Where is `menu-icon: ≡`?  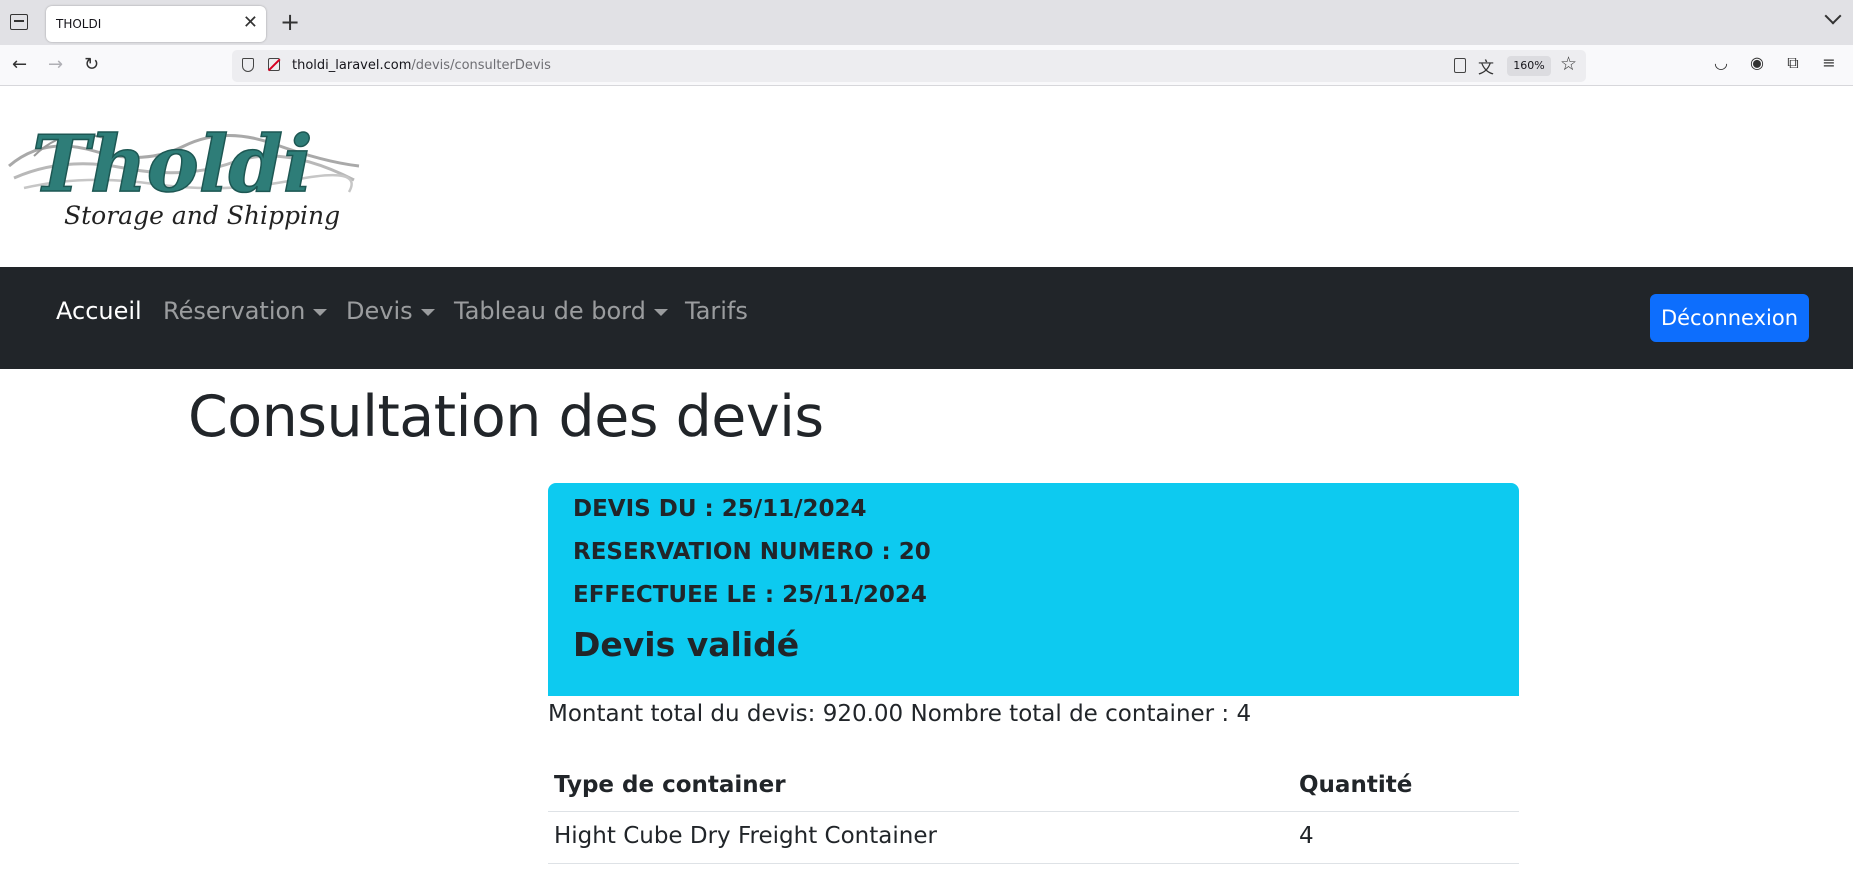
menu-icon: ≡ is located at coordinates (1829, 63).